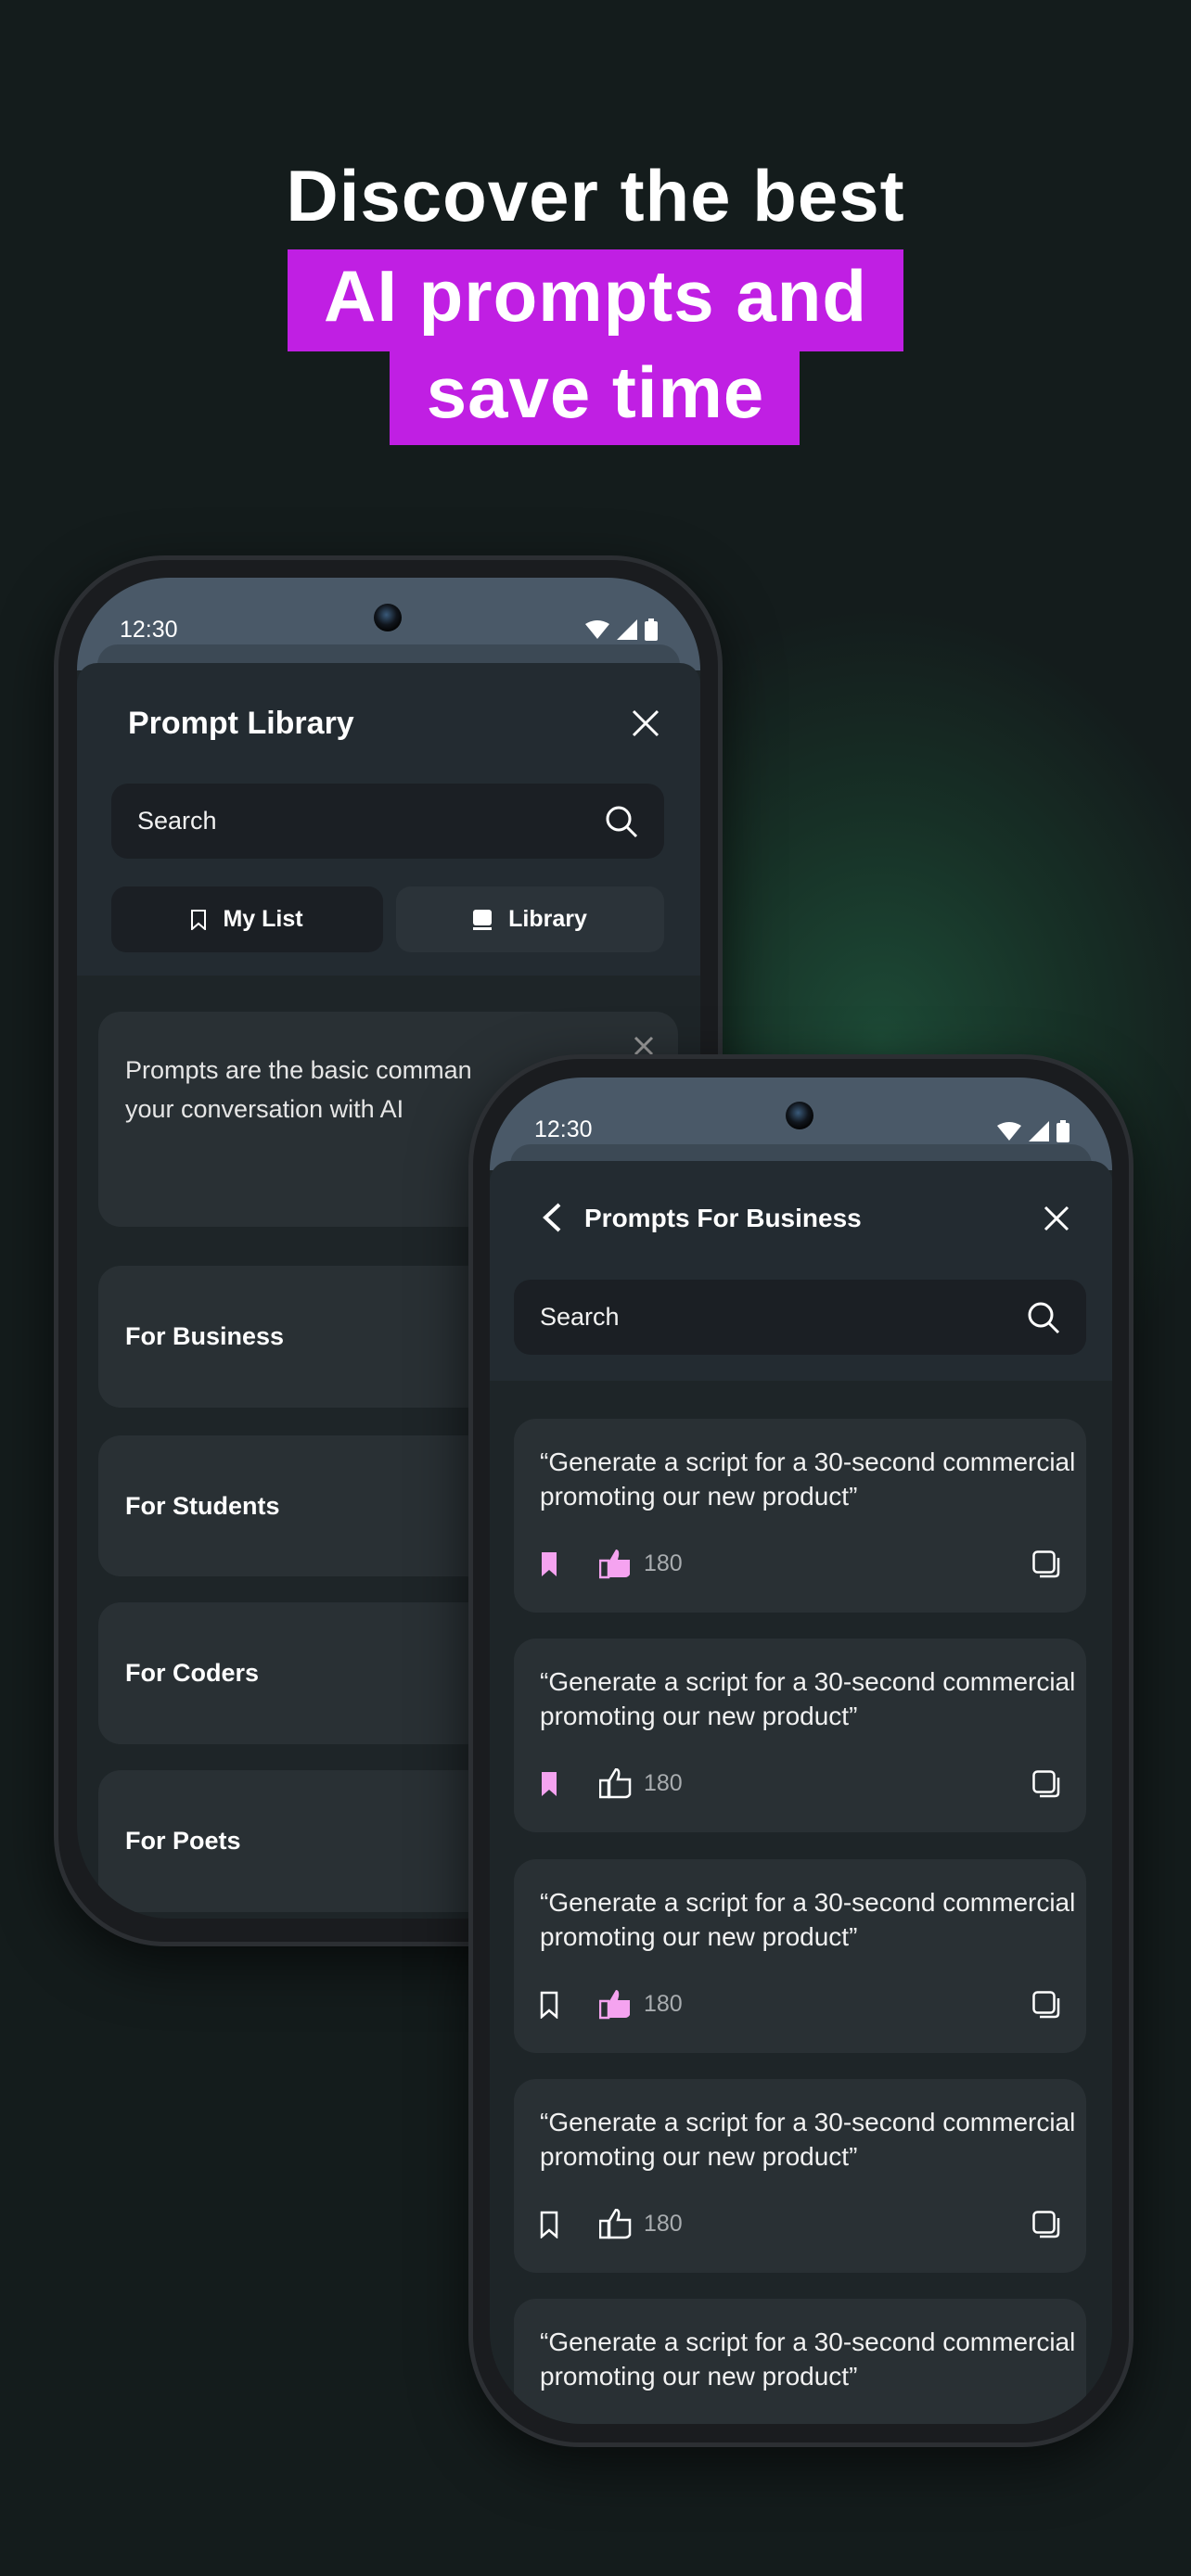 This screenshot has height=2576, width=1191. I want to click on back-icon, so click(552, 1217).